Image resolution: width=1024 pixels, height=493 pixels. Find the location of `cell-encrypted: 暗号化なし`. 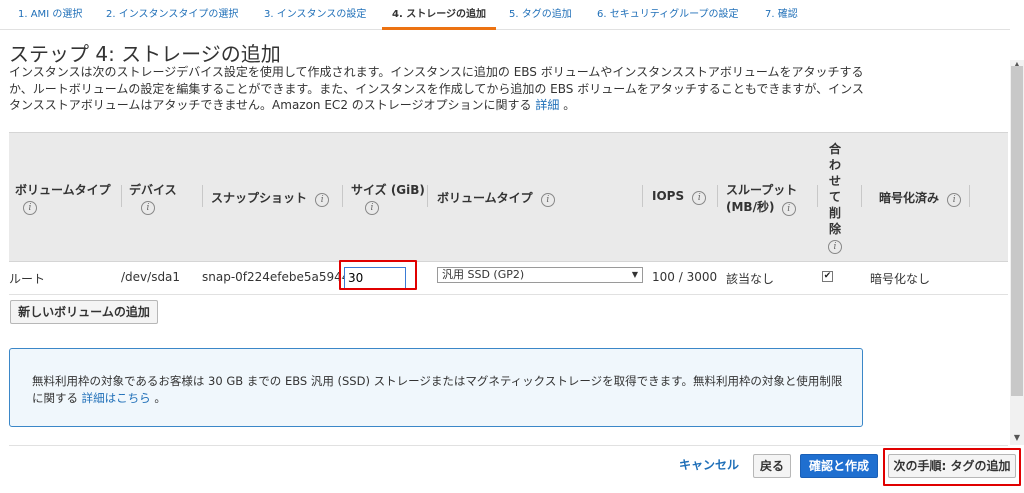

cell-encrypted: 暗号化なし is located at coordinates (900, 279).